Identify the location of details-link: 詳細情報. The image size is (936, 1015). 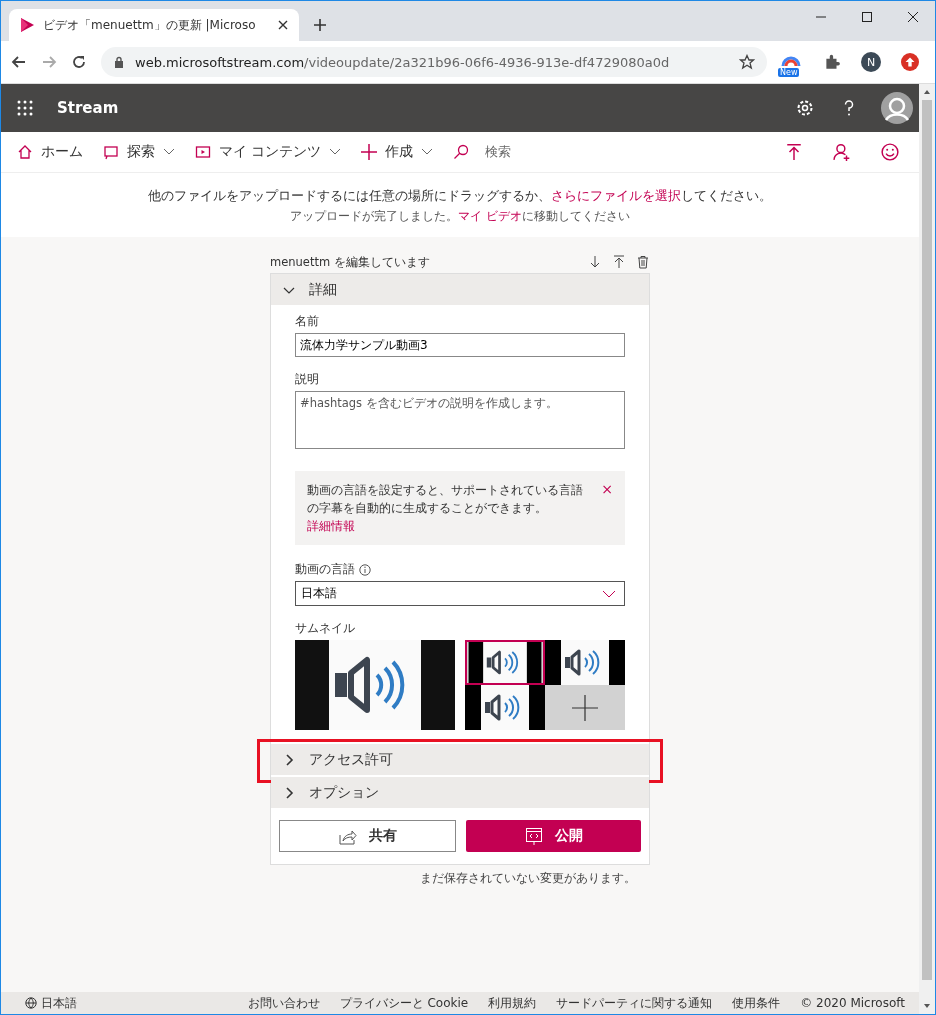
(331, 526).